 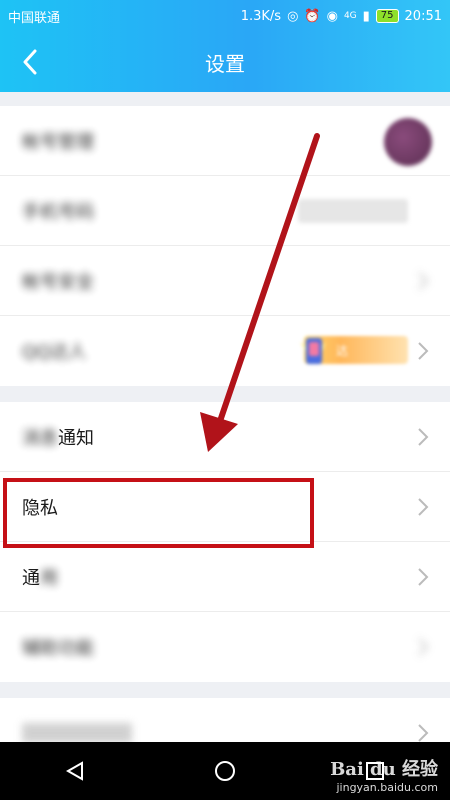 I want to click on system-nav-bar: Bai du 经验 jingyan.baidu.com, so click(x=225, y=771).